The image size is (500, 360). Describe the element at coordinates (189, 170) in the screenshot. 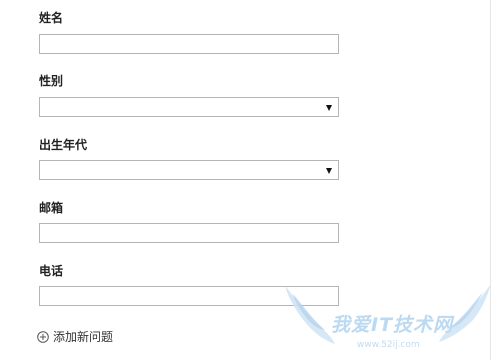

I see `birth-era-select` at that location.